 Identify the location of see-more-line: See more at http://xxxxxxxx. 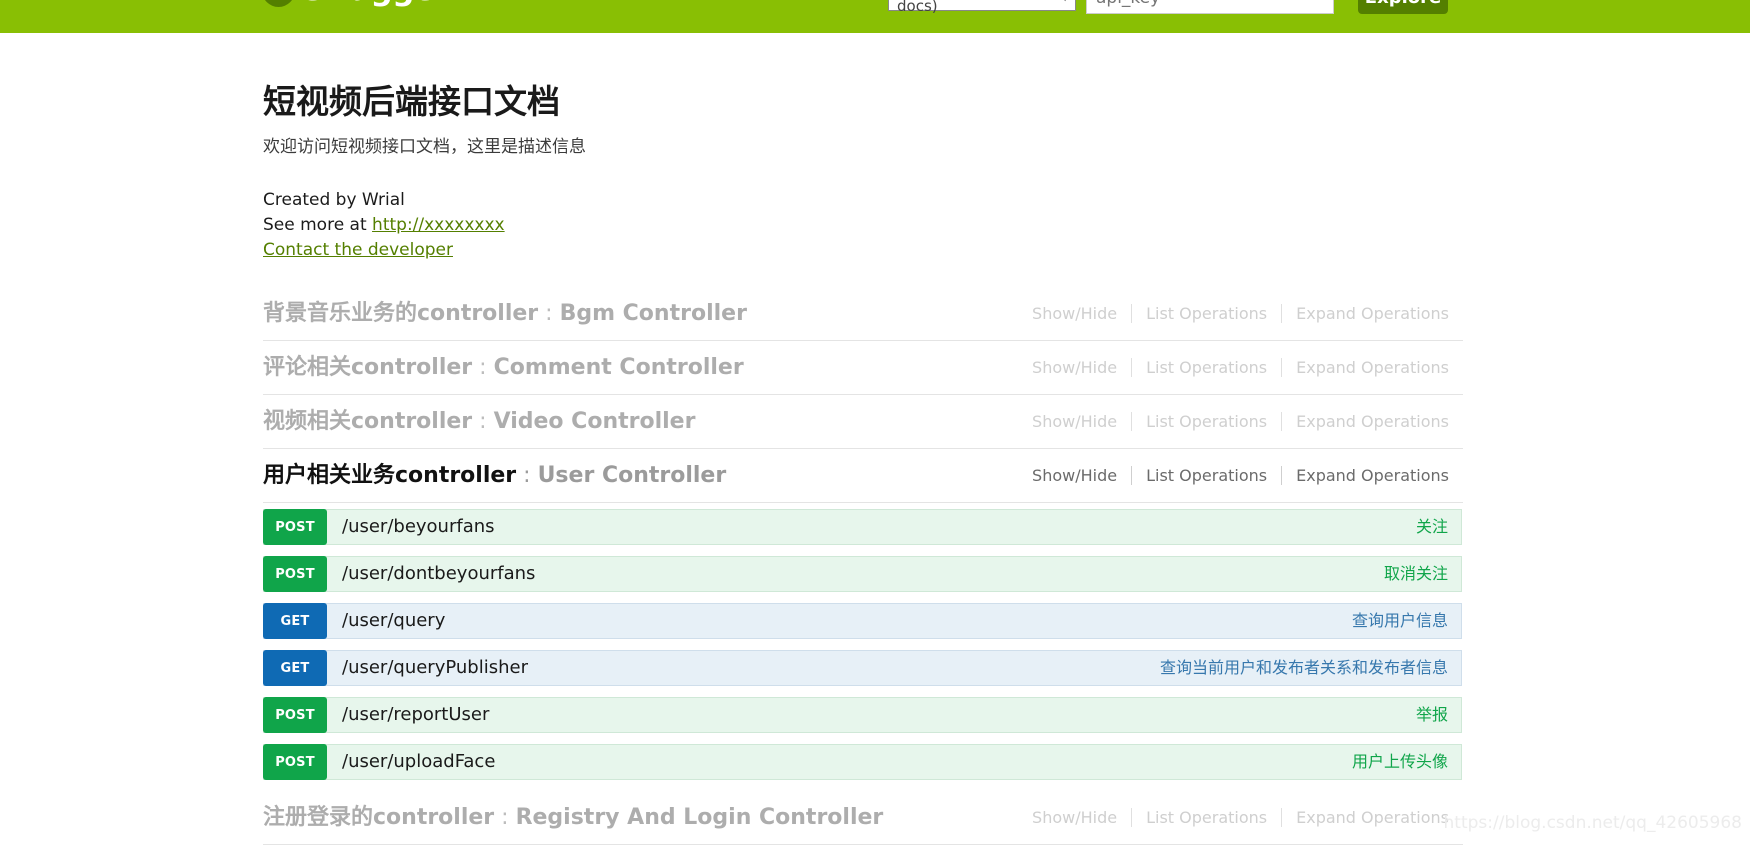
(863, 225).